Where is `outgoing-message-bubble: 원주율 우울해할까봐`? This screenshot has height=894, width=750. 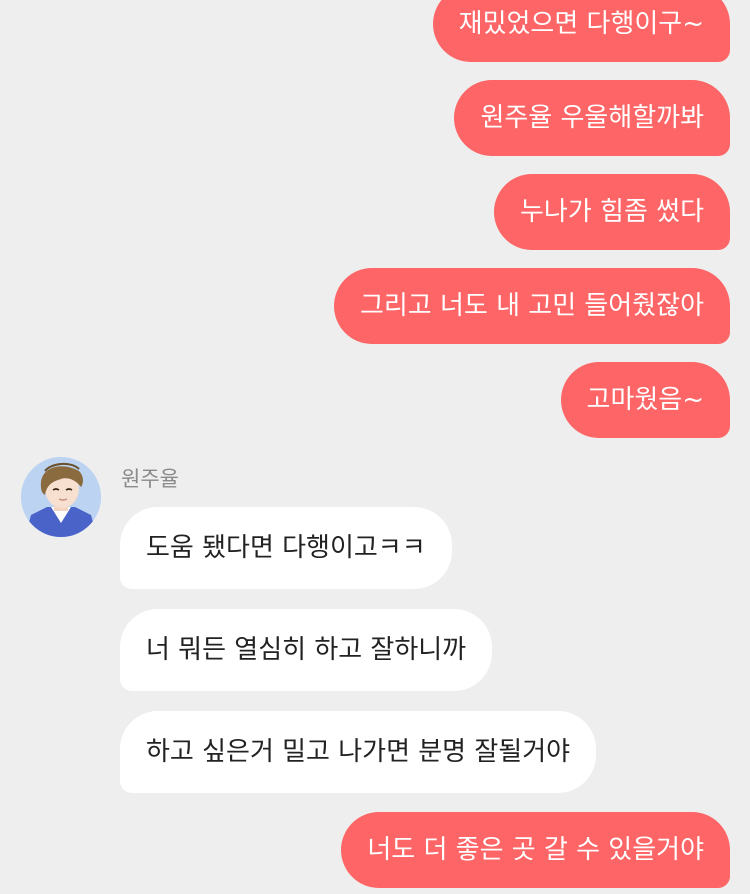 outgoing-message-bubble: 원주율 우울해할까봐 is located at coordinates (592, 118).